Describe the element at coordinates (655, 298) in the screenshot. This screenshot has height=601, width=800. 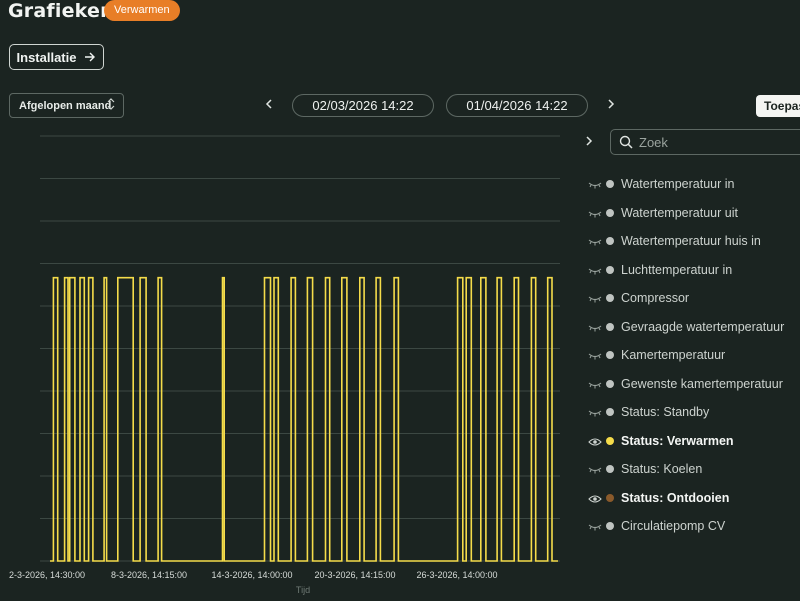
I see `legend-item-label: Compressor` at that location.